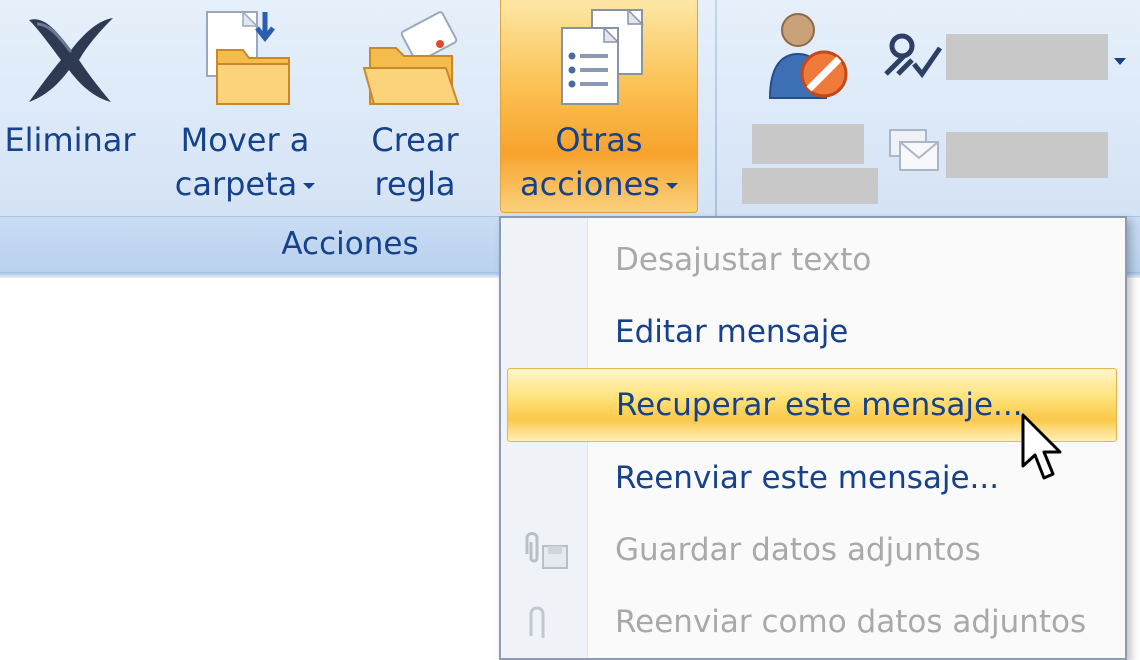 The height and width of the screenshot is (660, 1140). Describe the element at coordinates (71, 60) in the screenshot. I see `delete-x-icon` at that location.